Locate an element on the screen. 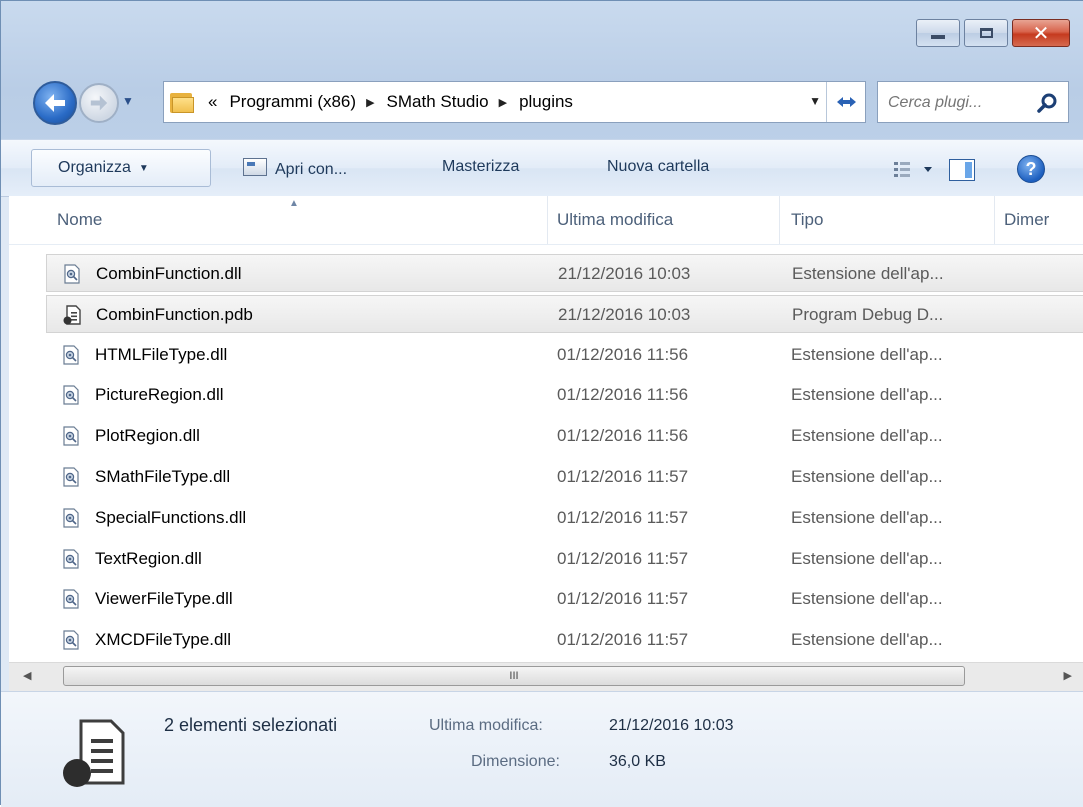 This screenshot has height=807, width=1083. minimize-button is located at coordinates (938, 33).